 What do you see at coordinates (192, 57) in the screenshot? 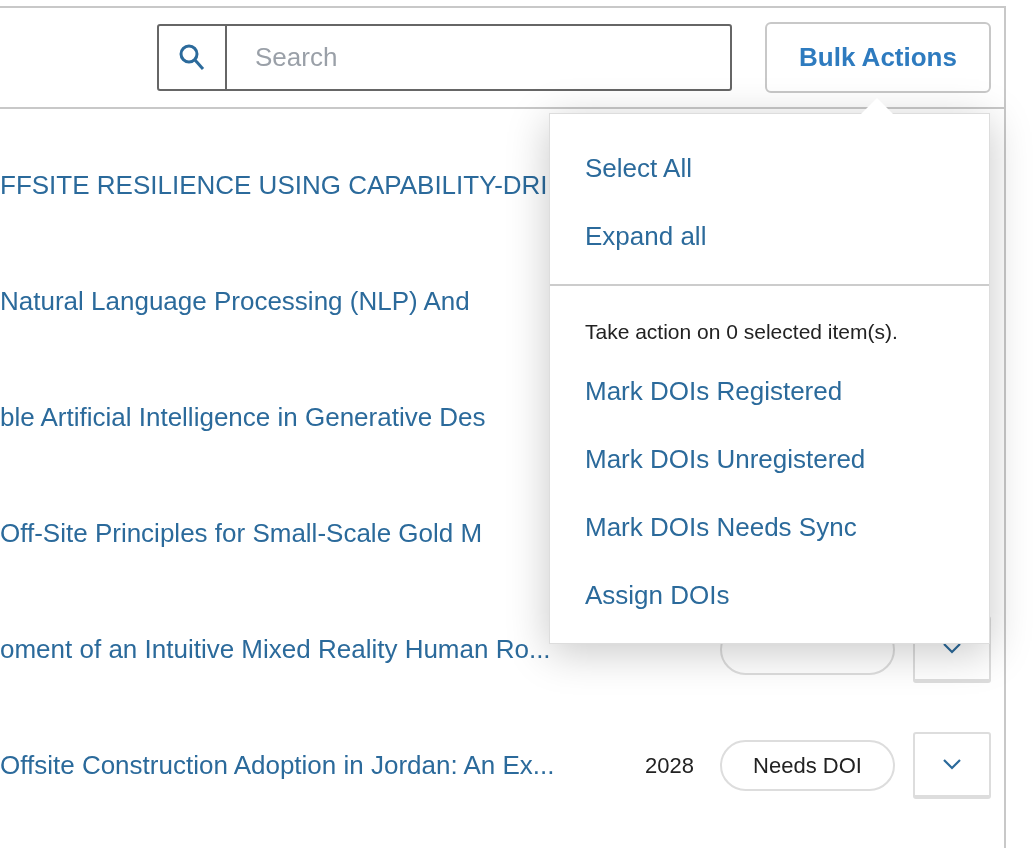
I see `search-icon` at bounding box center [192, 57].